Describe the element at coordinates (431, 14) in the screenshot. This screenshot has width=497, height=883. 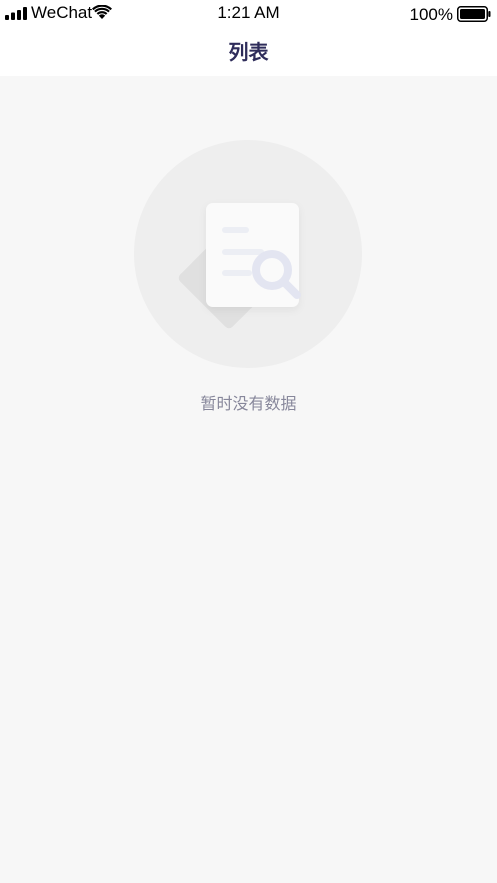
I see `battery-percentage: 100%` at that location.